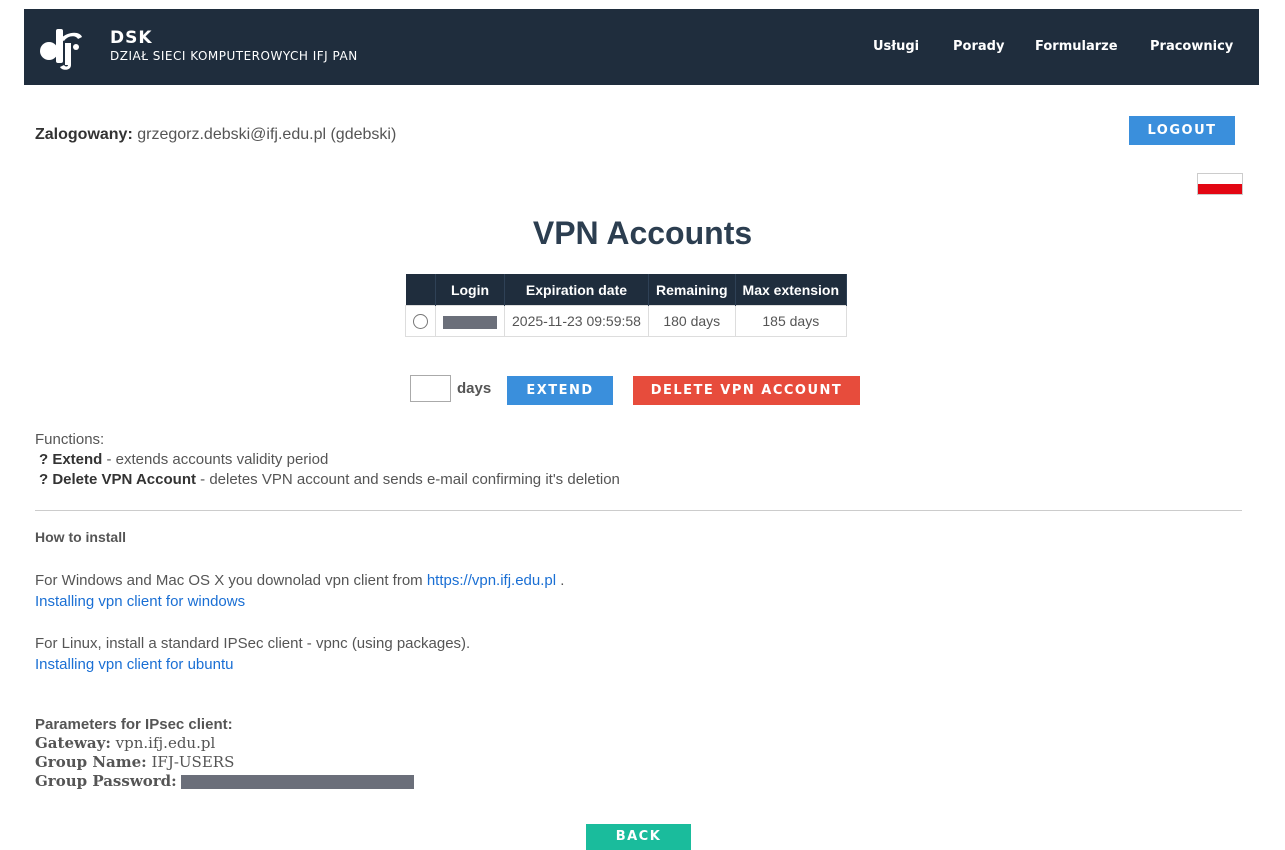 This screenshot has width=1285, height=850. Describe the element at coordinates (691, 321) in the screenshot. I see `remaining-cell: 180 days` at that location.